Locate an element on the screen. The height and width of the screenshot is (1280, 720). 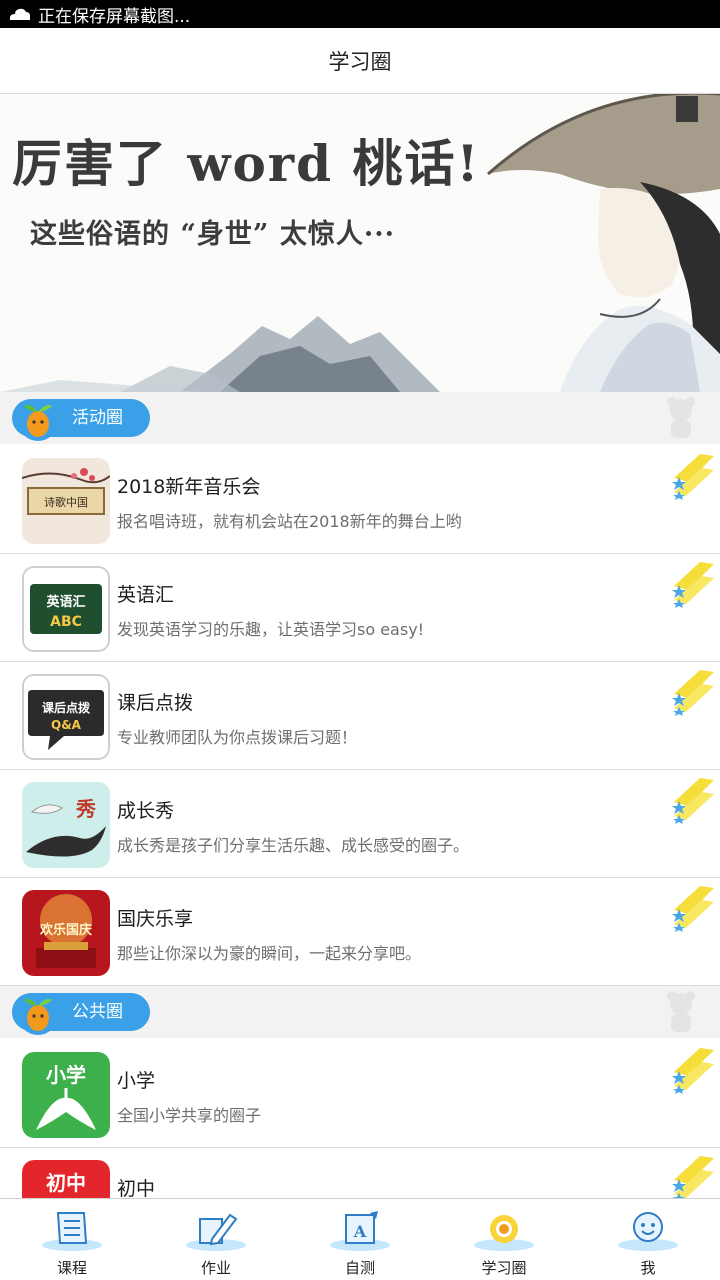
tab-course: 课程 is located at coordinates (72, 1239).